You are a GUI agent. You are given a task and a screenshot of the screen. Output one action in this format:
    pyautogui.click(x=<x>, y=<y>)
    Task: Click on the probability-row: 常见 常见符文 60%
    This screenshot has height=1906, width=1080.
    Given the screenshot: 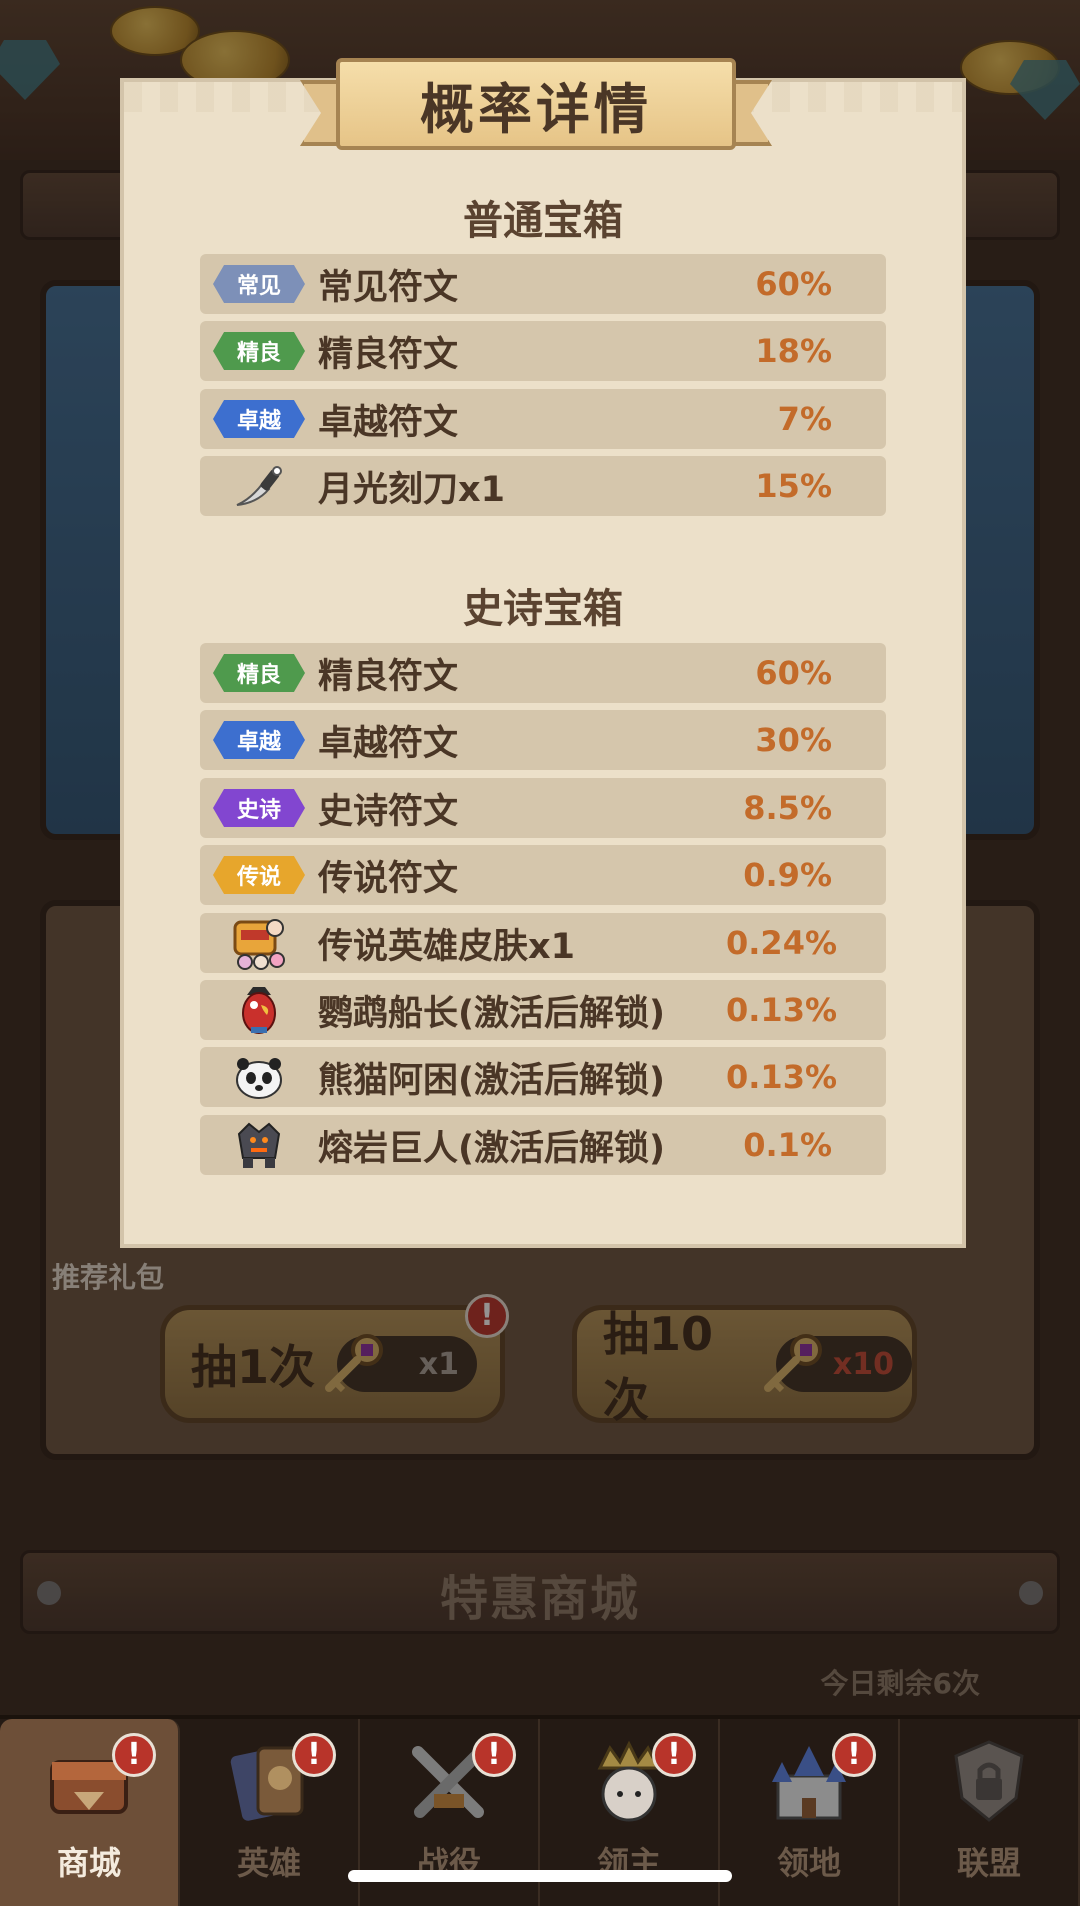 What is the action you would take?
    pyautogui.click(x=543, y=284)
    